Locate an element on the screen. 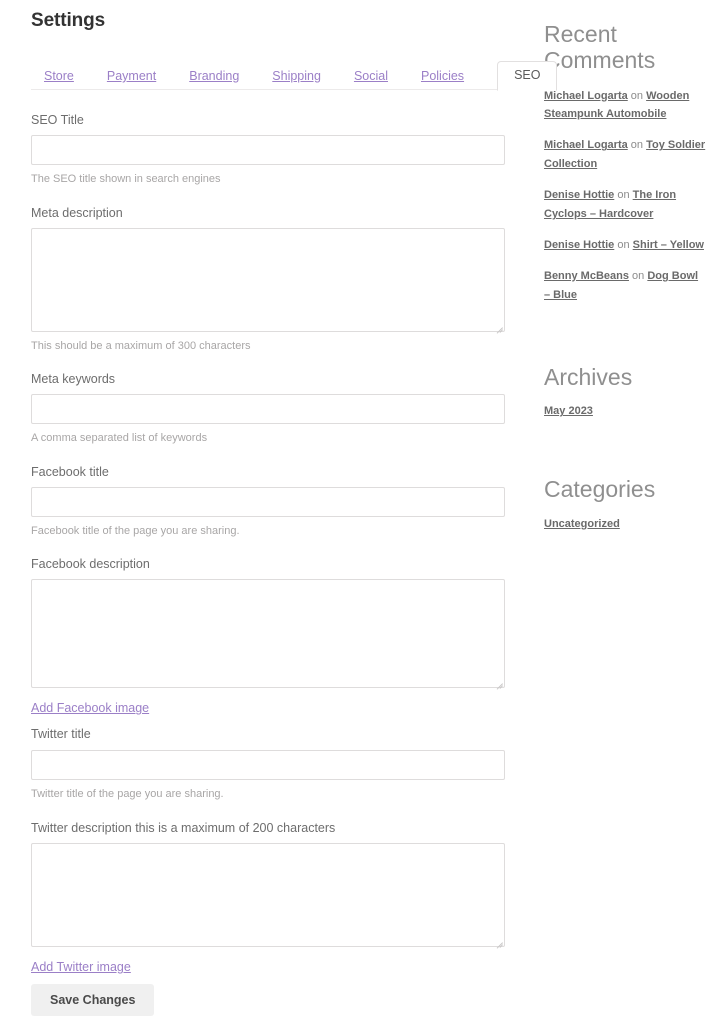 The width and height of the screenshot is (721, 1024). widget-archives: Archives May 2023 is located at coordinates (625, 392).